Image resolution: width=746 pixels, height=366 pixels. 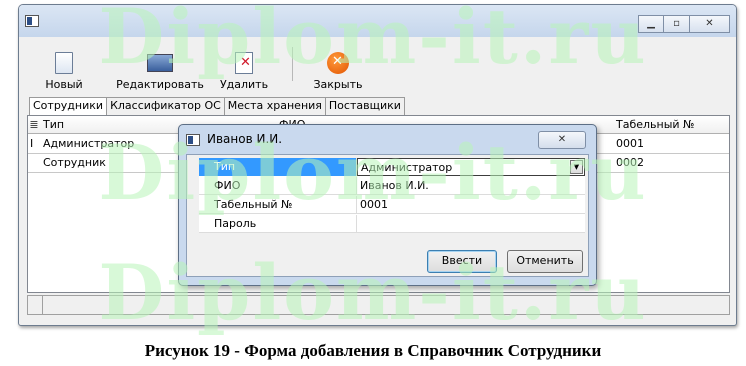 What do you see at coordinates (710, 24) in the screenshot?
I see `close-window-button: ✕` at bounding box center [710, 24].